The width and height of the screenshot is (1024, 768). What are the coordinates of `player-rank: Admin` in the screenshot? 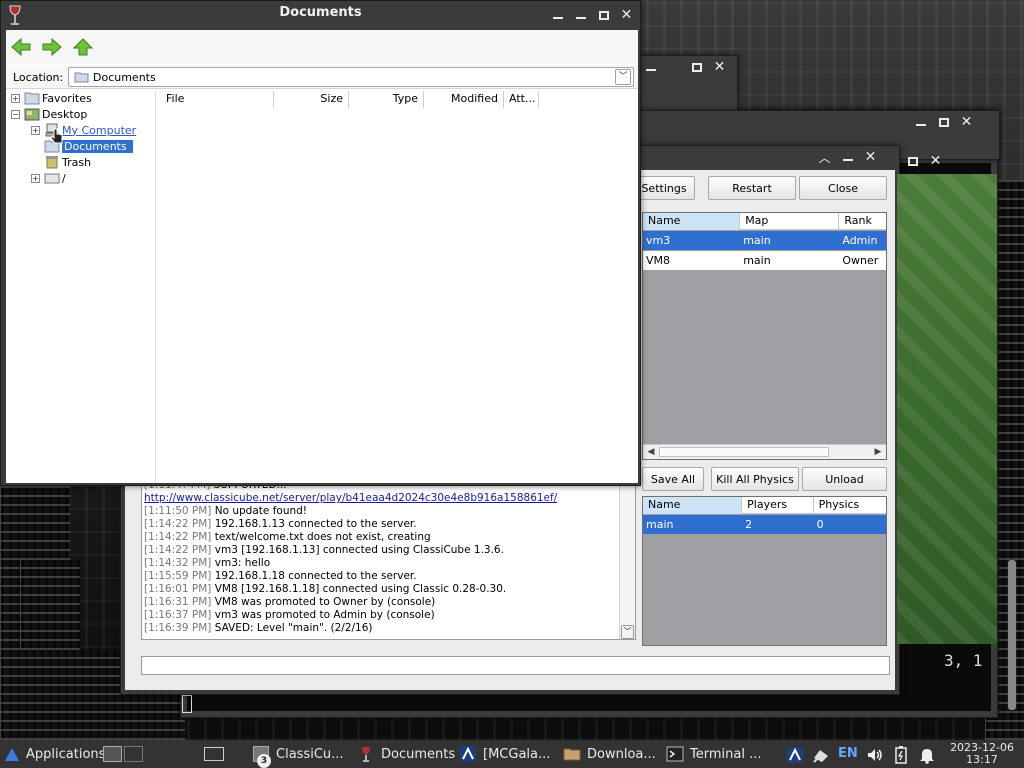 It's located at (860, 240).